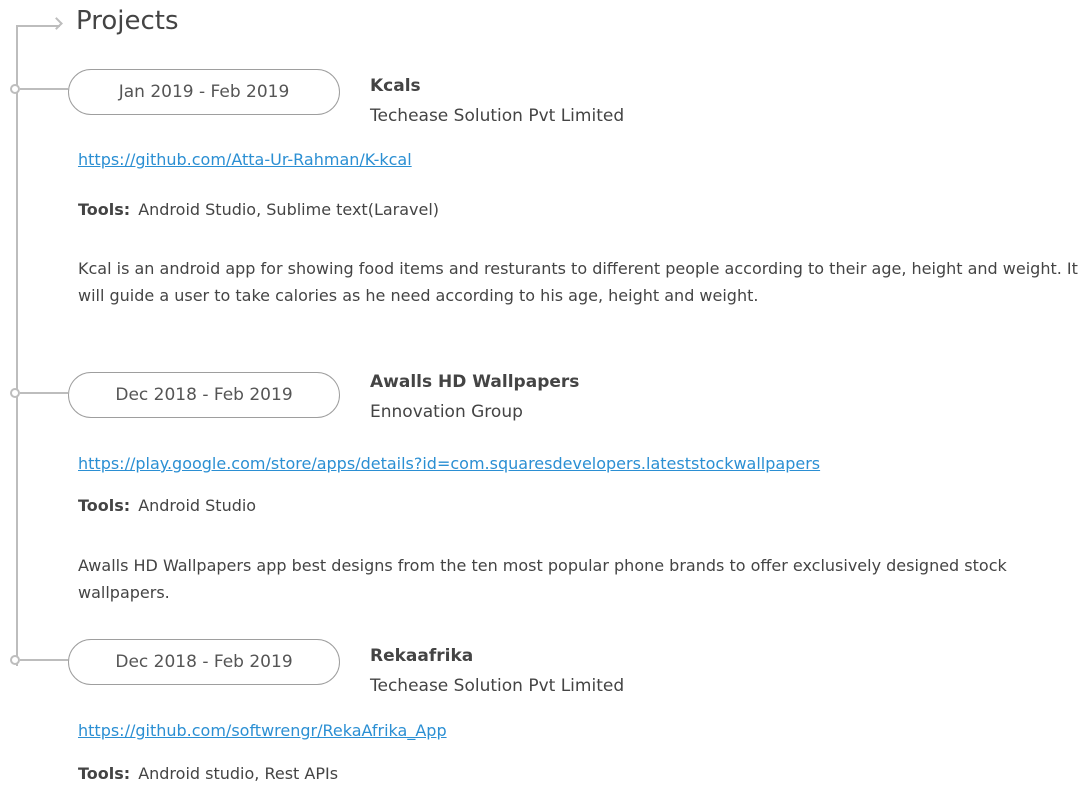 The width and height of the screenshot is (1088, 786). Describe the element at coordinates (127, 21) in the screenshot. I see `section-title: Projects` at that location.